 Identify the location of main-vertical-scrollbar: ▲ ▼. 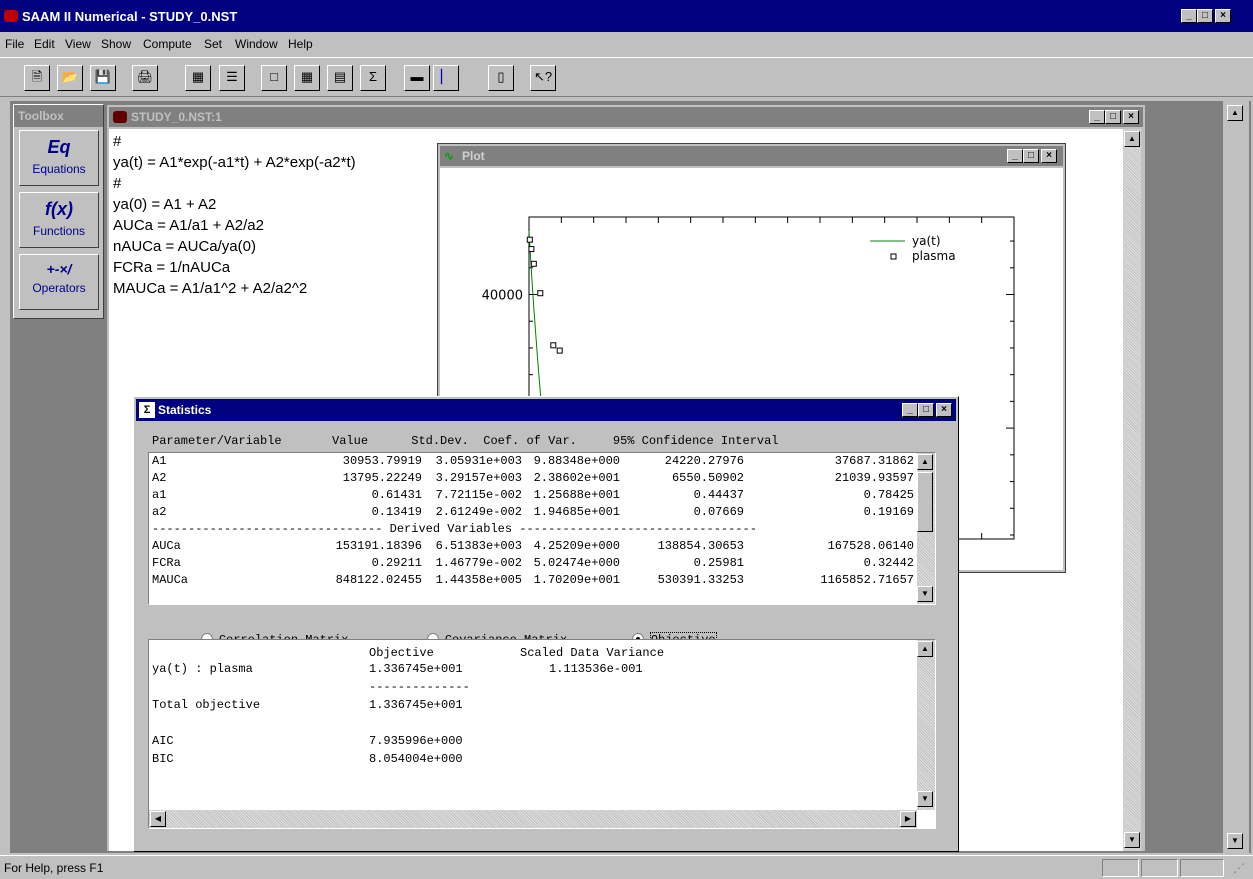
(1236, 477).